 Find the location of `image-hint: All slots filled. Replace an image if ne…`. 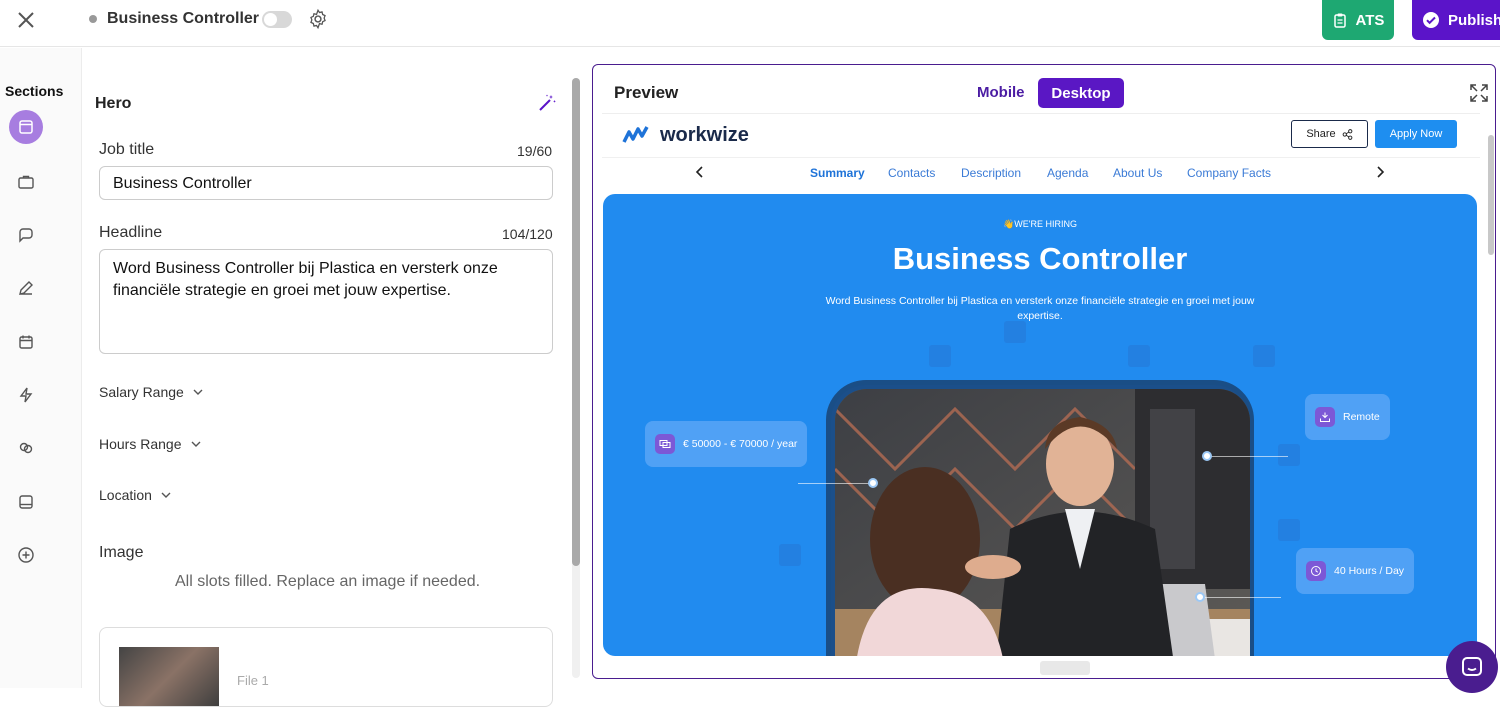

image-hint: All slots filled. Replace an image if ne… is located at coordinates (328, 581).